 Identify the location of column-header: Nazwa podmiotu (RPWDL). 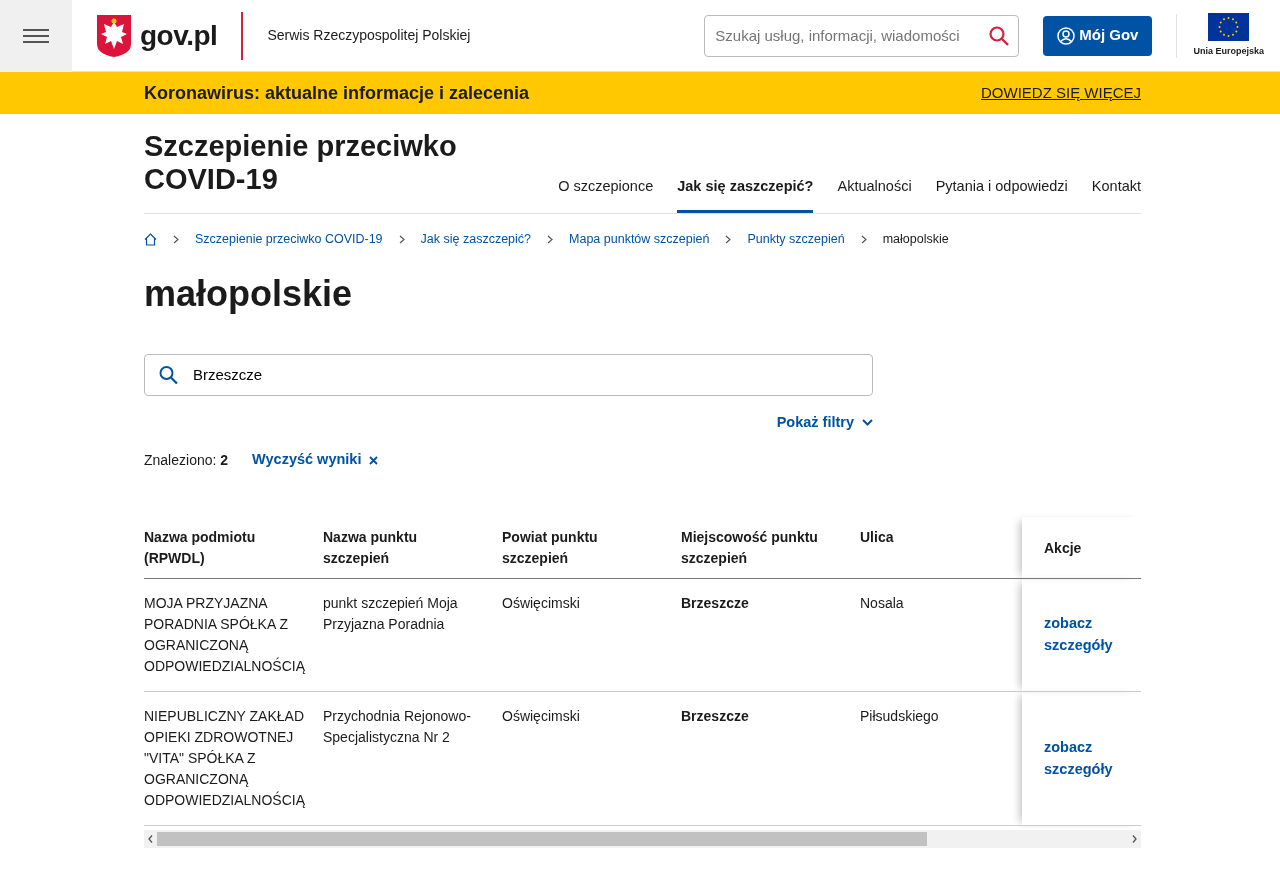
(233, 548).